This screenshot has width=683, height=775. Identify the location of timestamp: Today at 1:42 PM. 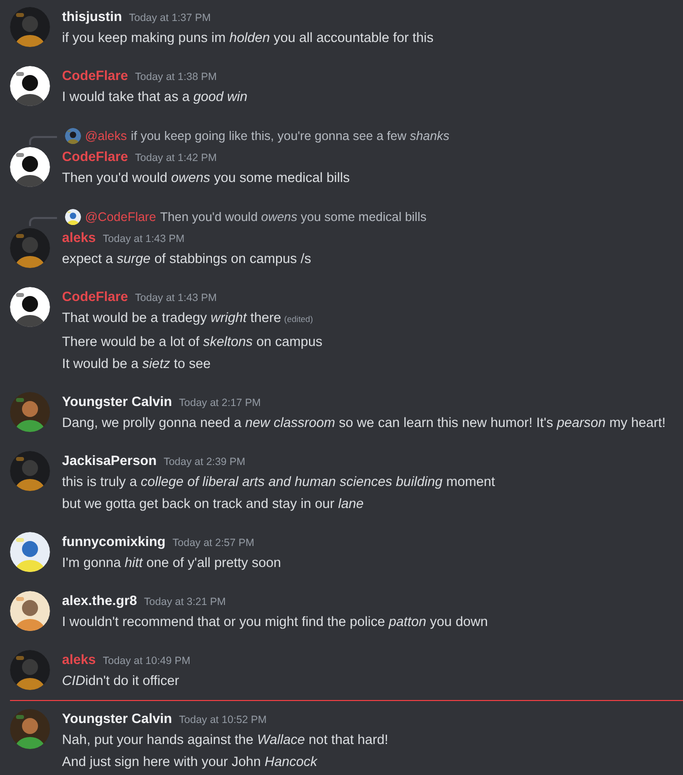
(176, 158).